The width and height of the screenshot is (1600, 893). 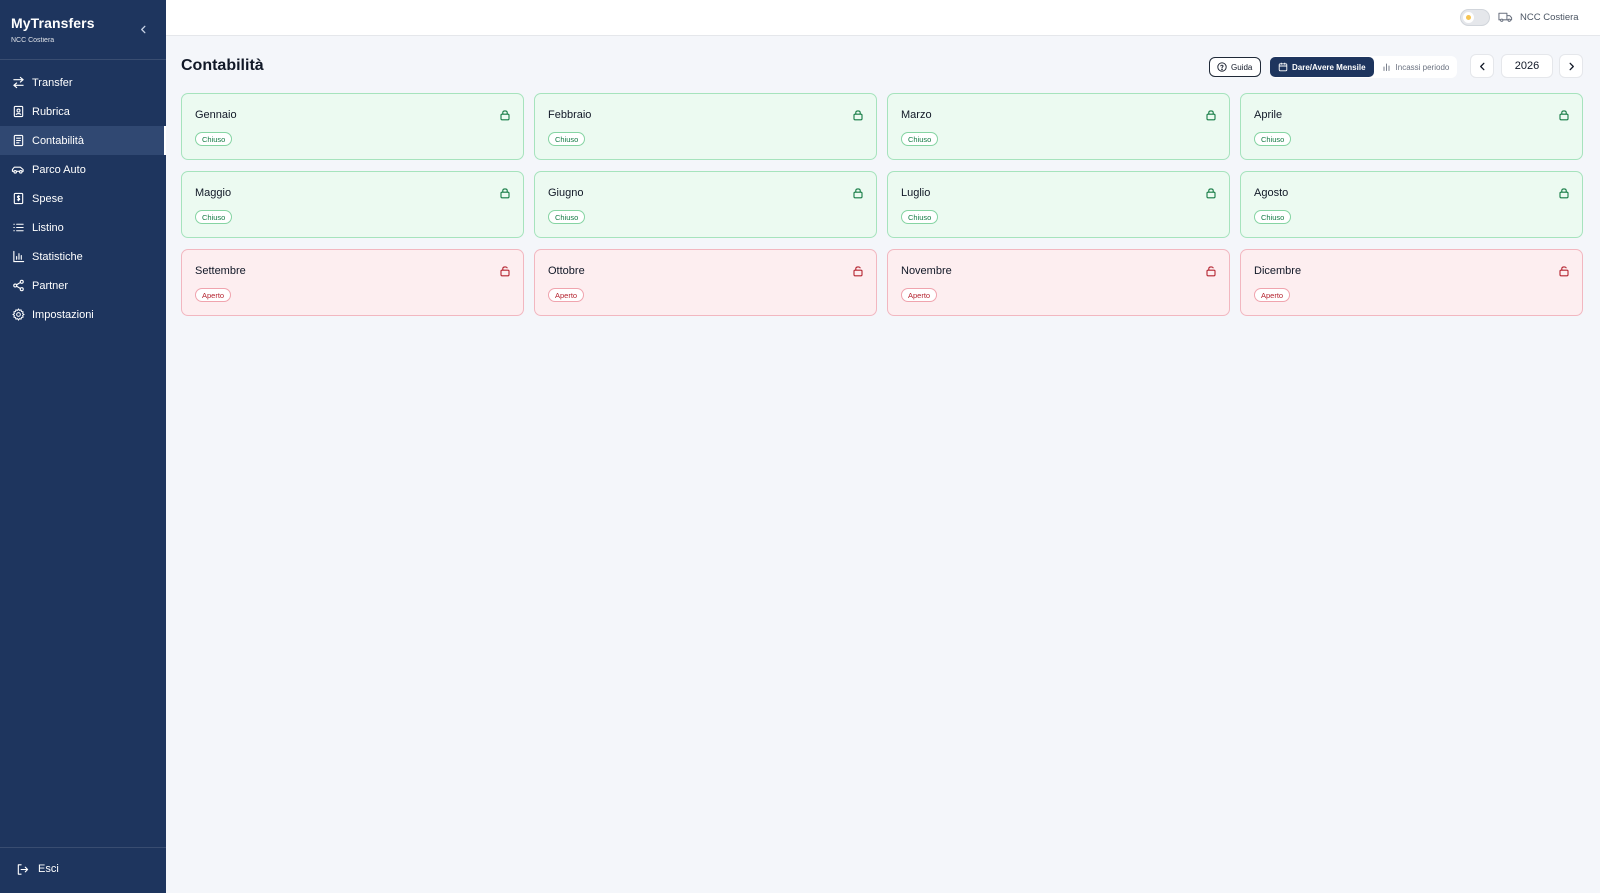 I want to click on logout-button: Esci, so click(x=37, y=869).